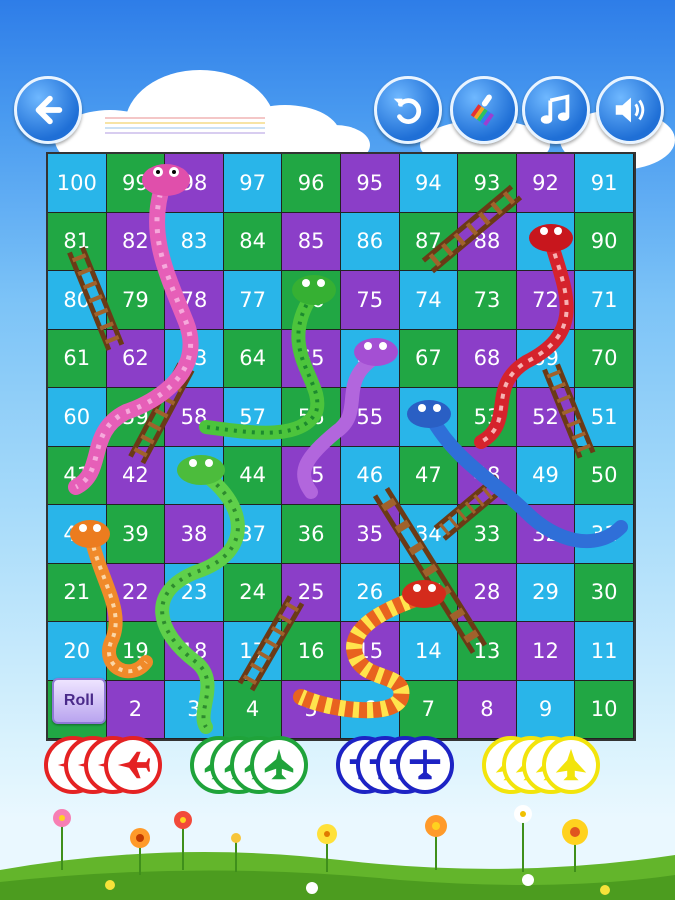 The image size is (675, 900). I want to click on paint-brush-icon, so click(482, 110).